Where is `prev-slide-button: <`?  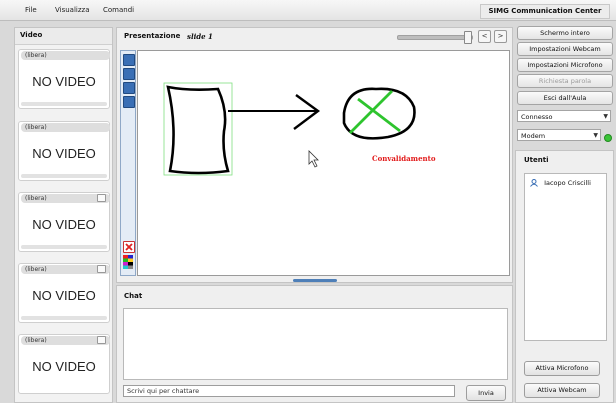
prev-slide-button: < is located at coordinates (484, 36).